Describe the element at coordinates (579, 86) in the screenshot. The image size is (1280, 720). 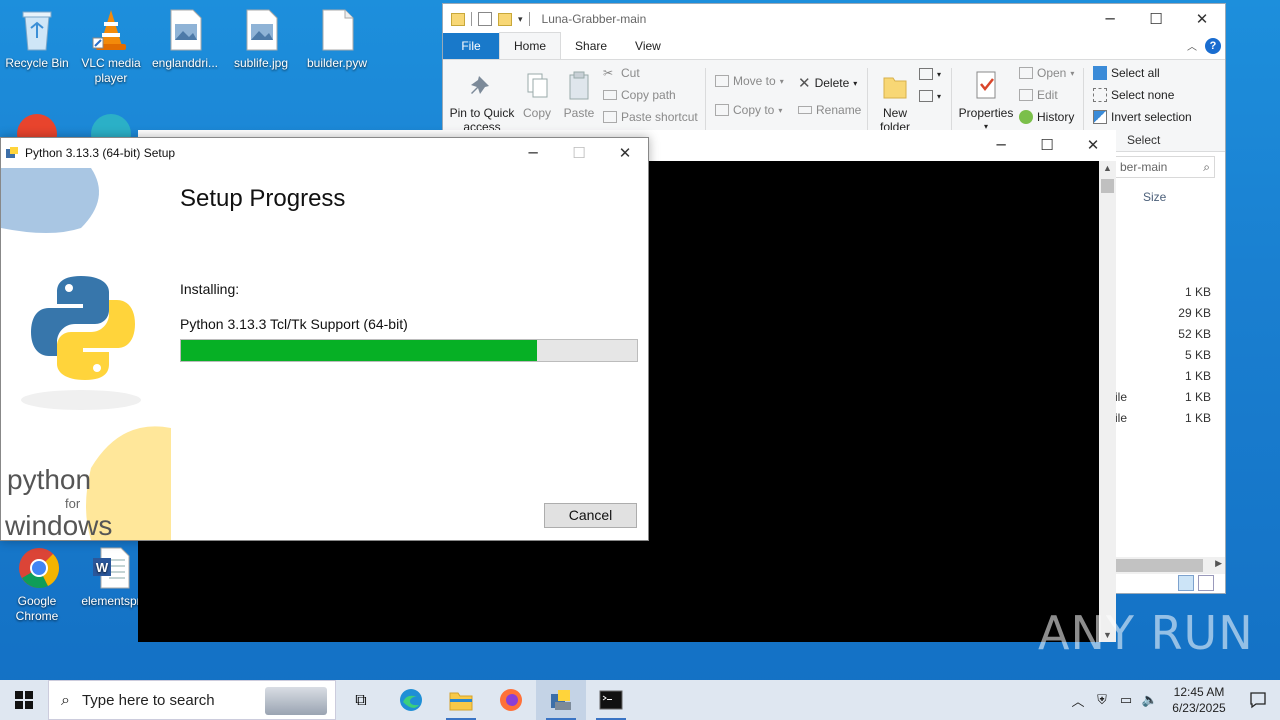
I see `paste-icon` at that location.